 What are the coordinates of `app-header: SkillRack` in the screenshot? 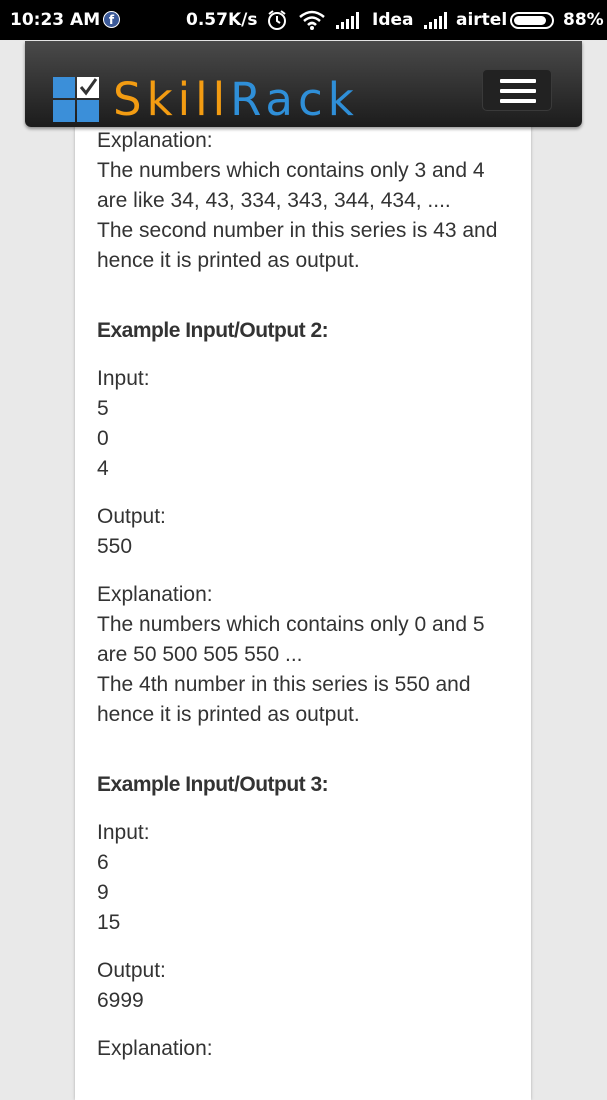 It's located at (303, 84).